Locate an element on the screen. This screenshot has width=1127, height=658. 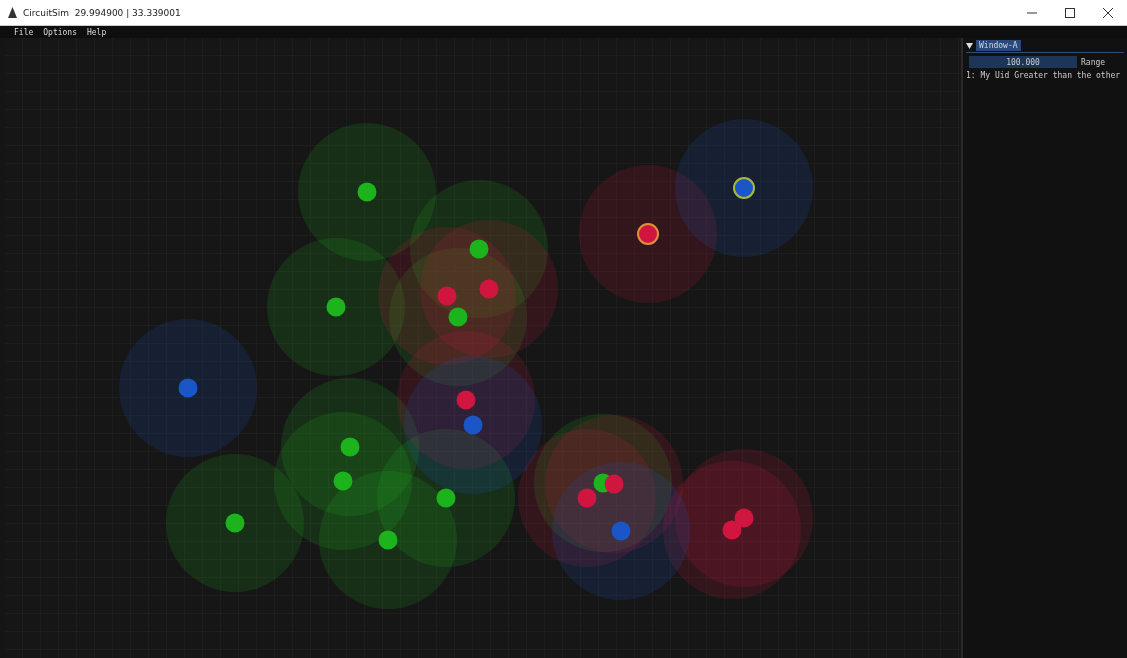
menu-item: Options is located at coordinates (60, 32).